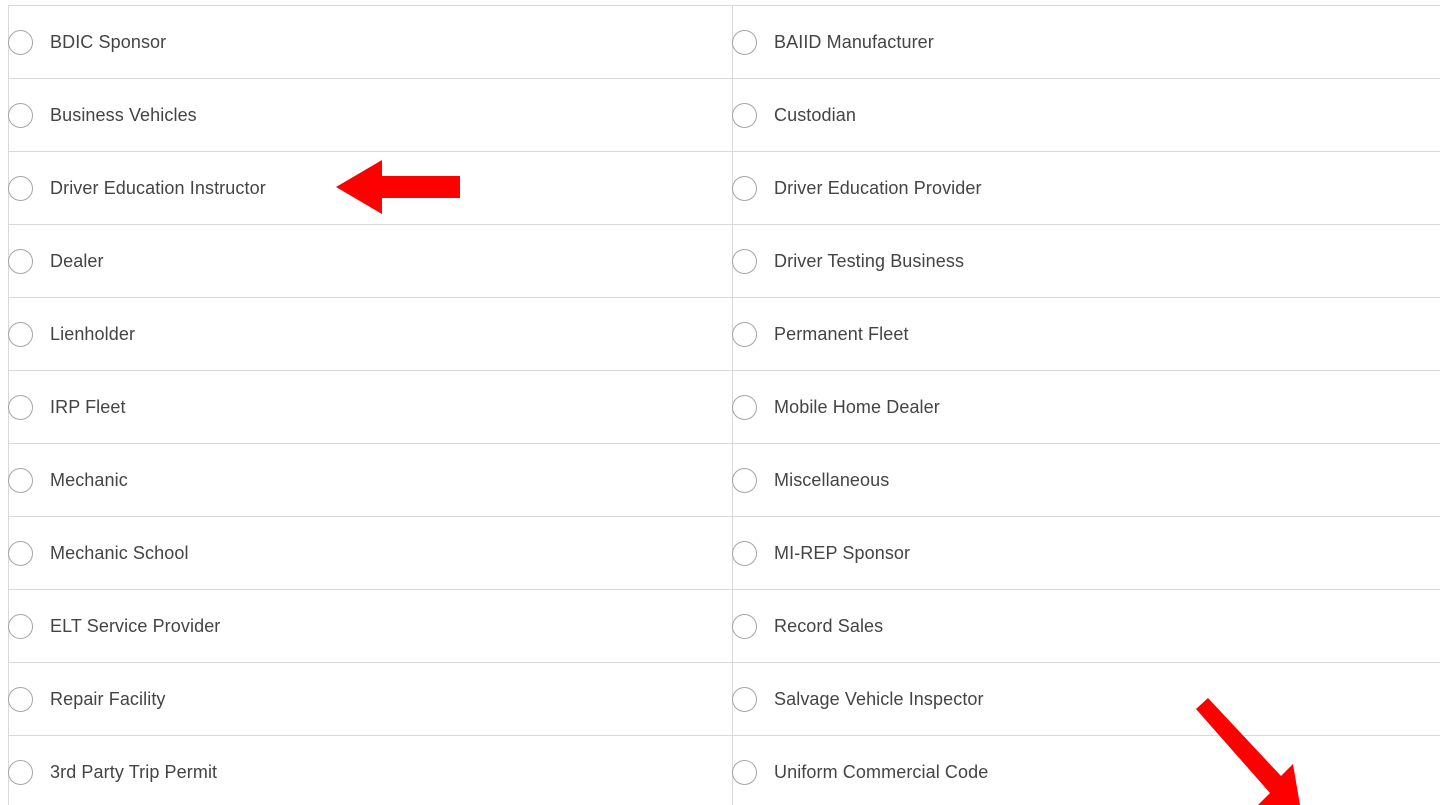 The image size is (1440, 805). Describe the element at coordinates (108, 41) in the screenshot. I see `option-label: BDIC Sponsor` at that location.